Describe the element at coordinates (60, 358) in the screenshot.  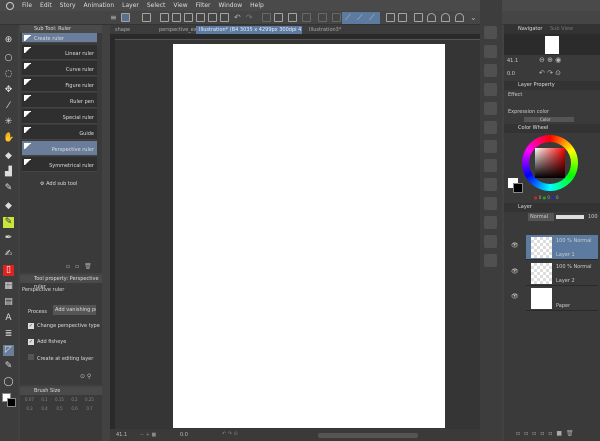
I see `create-at-editing-layer-checkbox: Create at editing layer` at that location.